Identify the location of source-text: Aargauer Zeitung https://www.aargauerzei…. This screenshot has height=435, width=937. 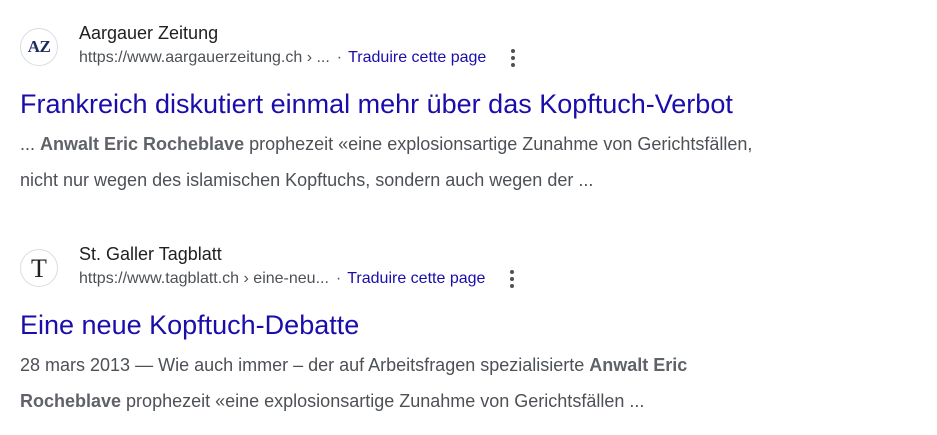
(301, 45).